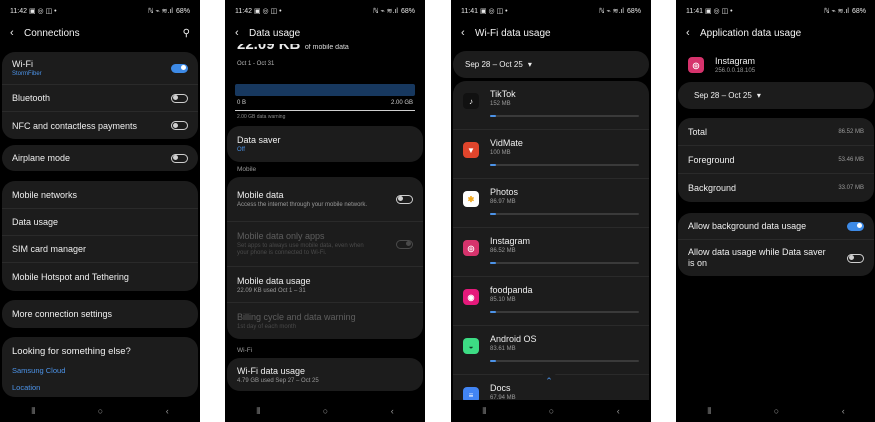 The width and height of the screenshot is (875, 422). Describe the element at coordinates (100, 222) in the screenshot. I see `data-usage-row: Data usage` at that location.